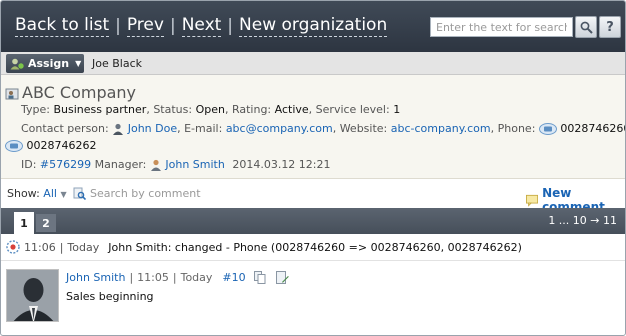 This screenshot has width=626, height=336. What do you see at coordinates (155, 165) in the screenshot?
I see `manager-icon` at bounding box center [155, 165].